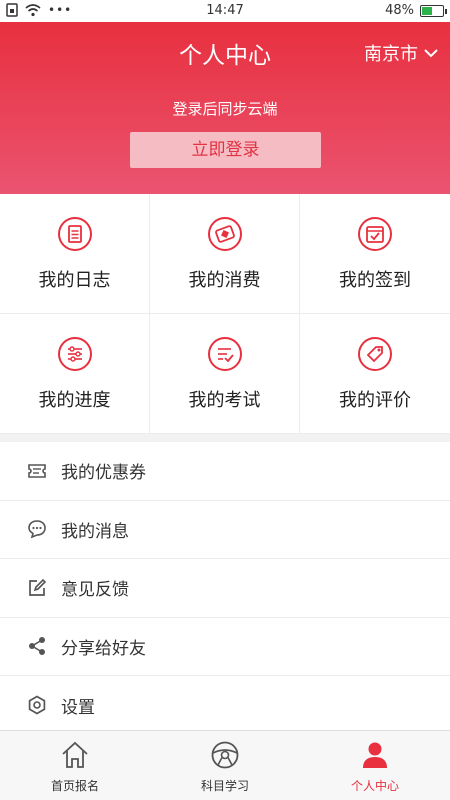 The image size is (450, 800). Describe the element at coordinates (224, 400) in the screenshot. I see `grid-item-label: 我的考试` at that location.